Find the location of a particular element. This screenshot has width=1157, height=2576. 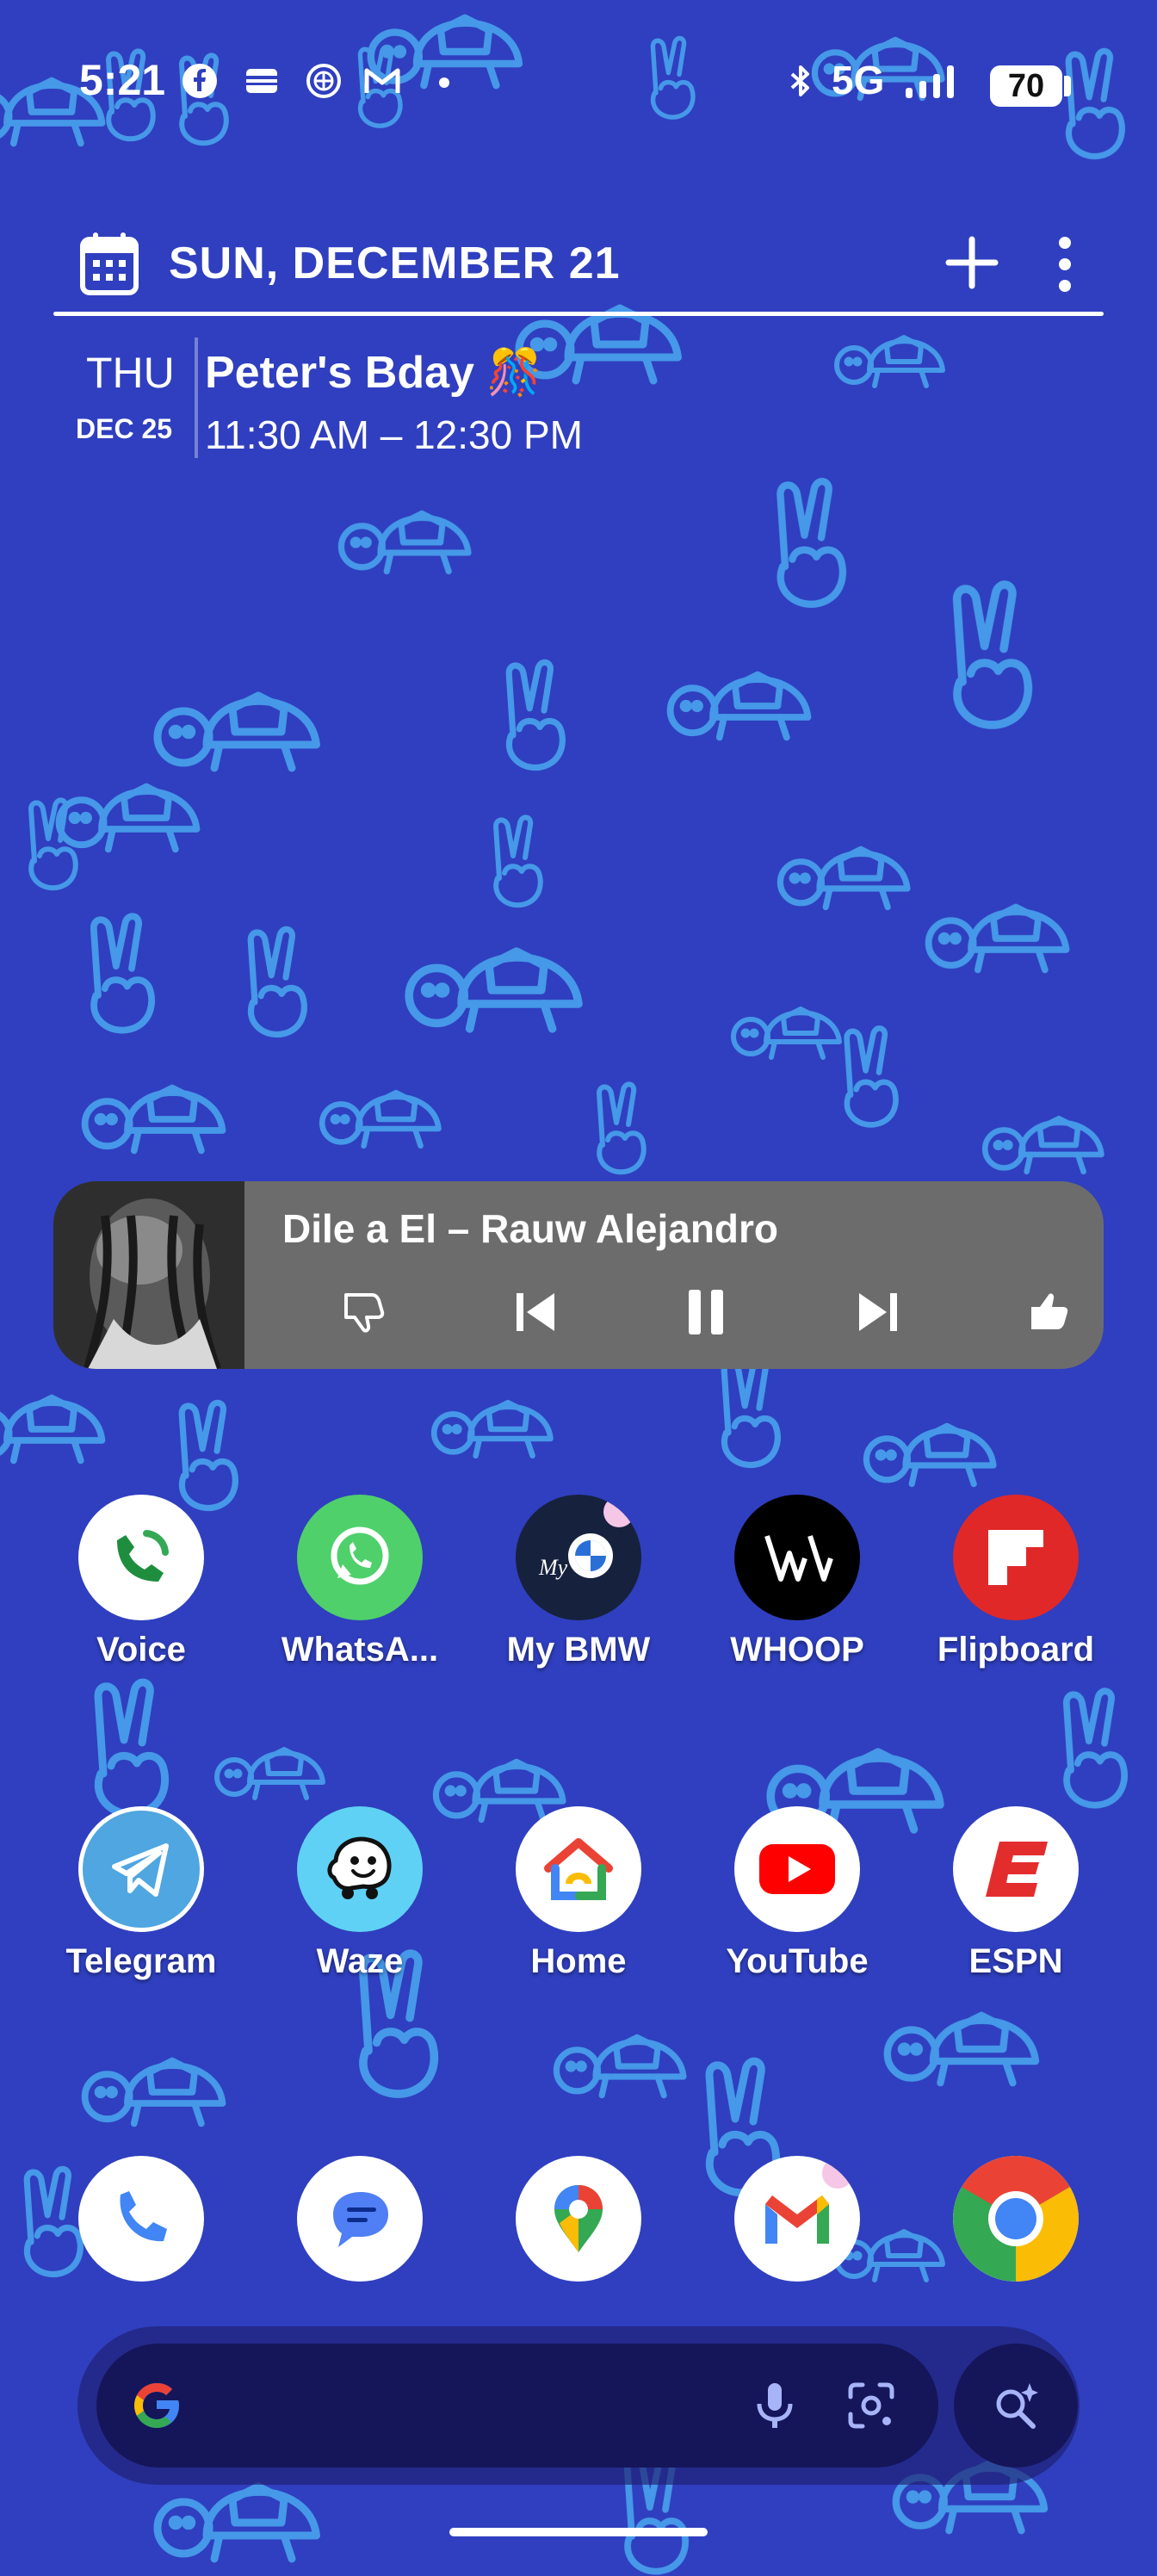

lens-icon is located at coordinates (872, 2406).